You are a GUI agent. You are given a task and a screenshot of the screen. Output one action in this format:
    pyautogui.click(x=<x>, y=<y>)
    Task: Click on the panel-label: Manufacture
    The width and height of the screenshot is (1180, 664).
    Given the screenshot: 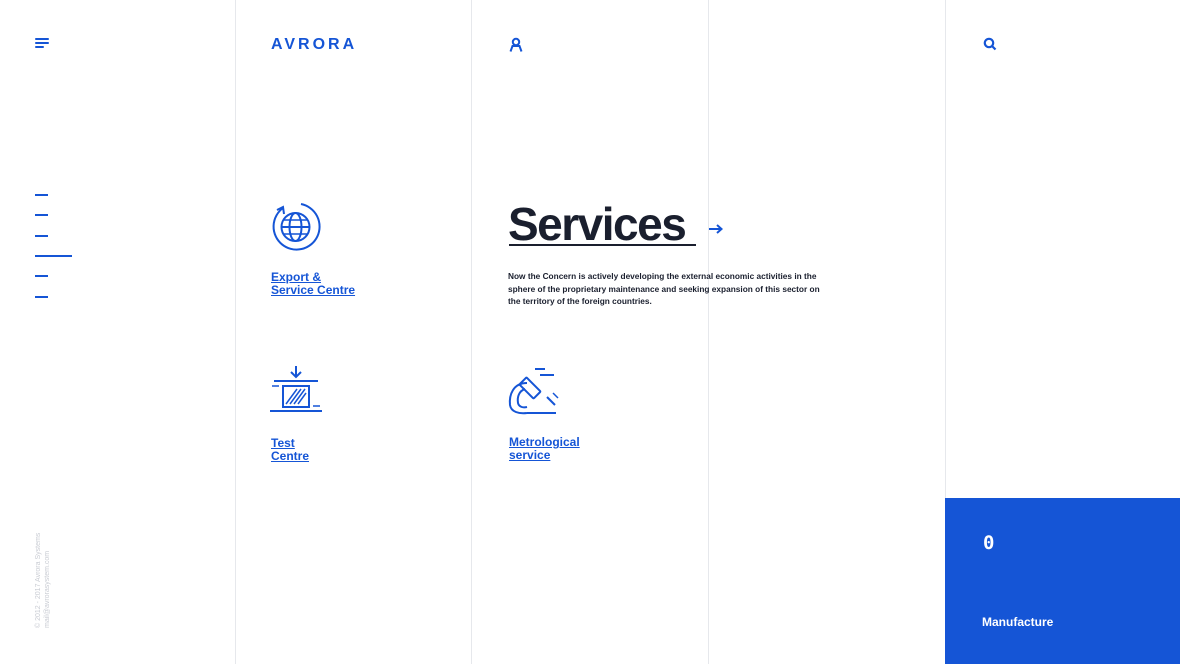 What is the action you would take?
    pyautogui.click(x=1018, y=622)
    